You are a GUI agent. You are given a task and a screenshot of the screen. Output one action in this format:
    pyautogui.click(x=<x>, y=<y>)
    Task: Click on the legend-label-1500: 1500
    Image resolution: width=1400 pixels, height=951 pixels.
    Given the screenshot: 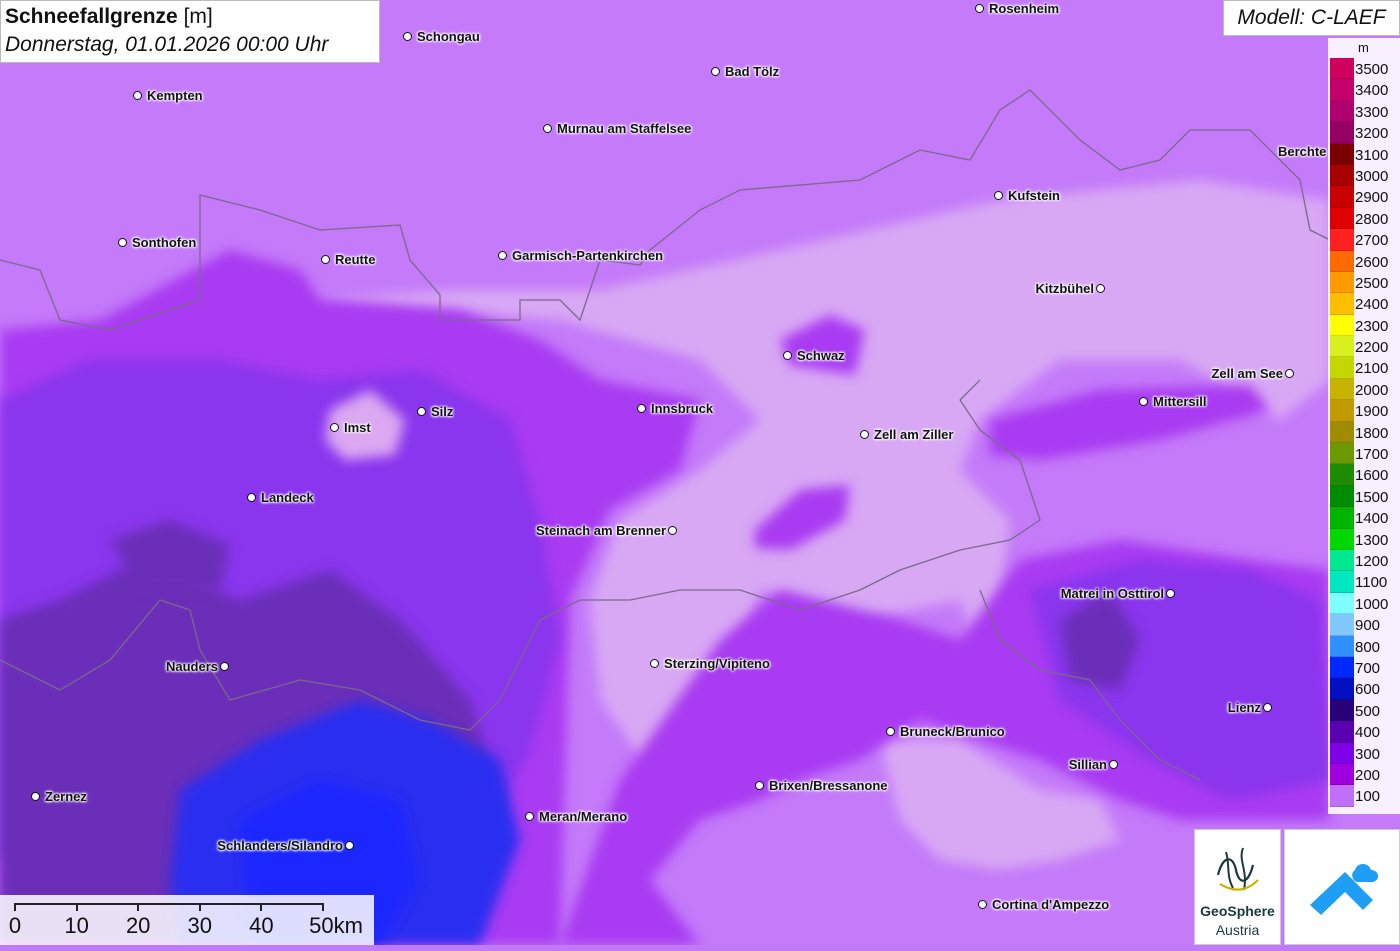 What is the action you would take?
    pyautogui.click(x=1372, y=497)
    